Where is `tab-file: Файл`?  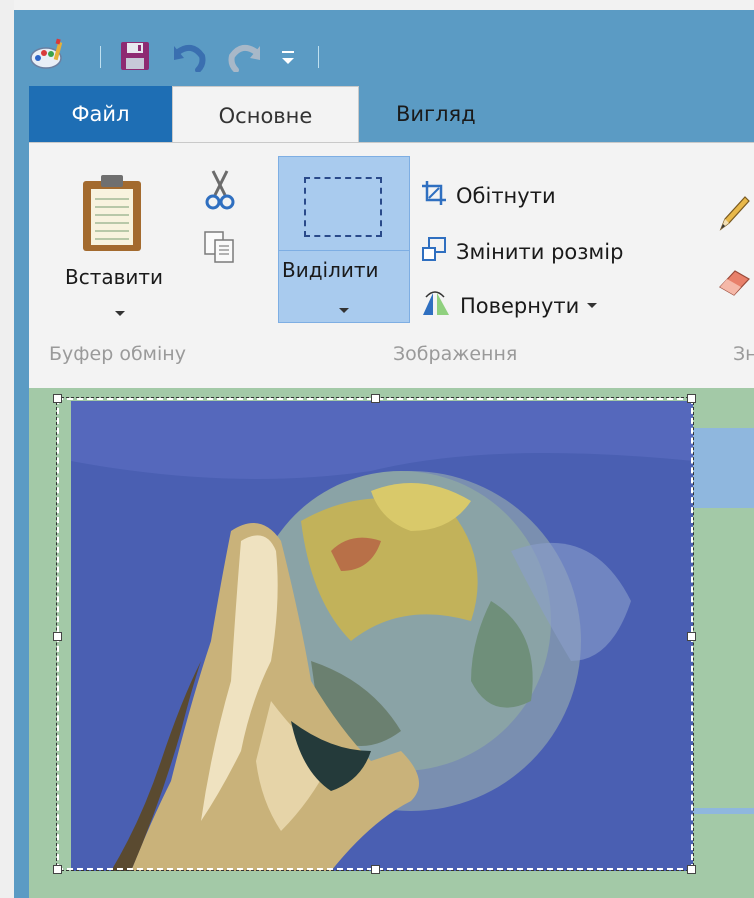 tab-file: Файл is located at coordinates (100, 114).